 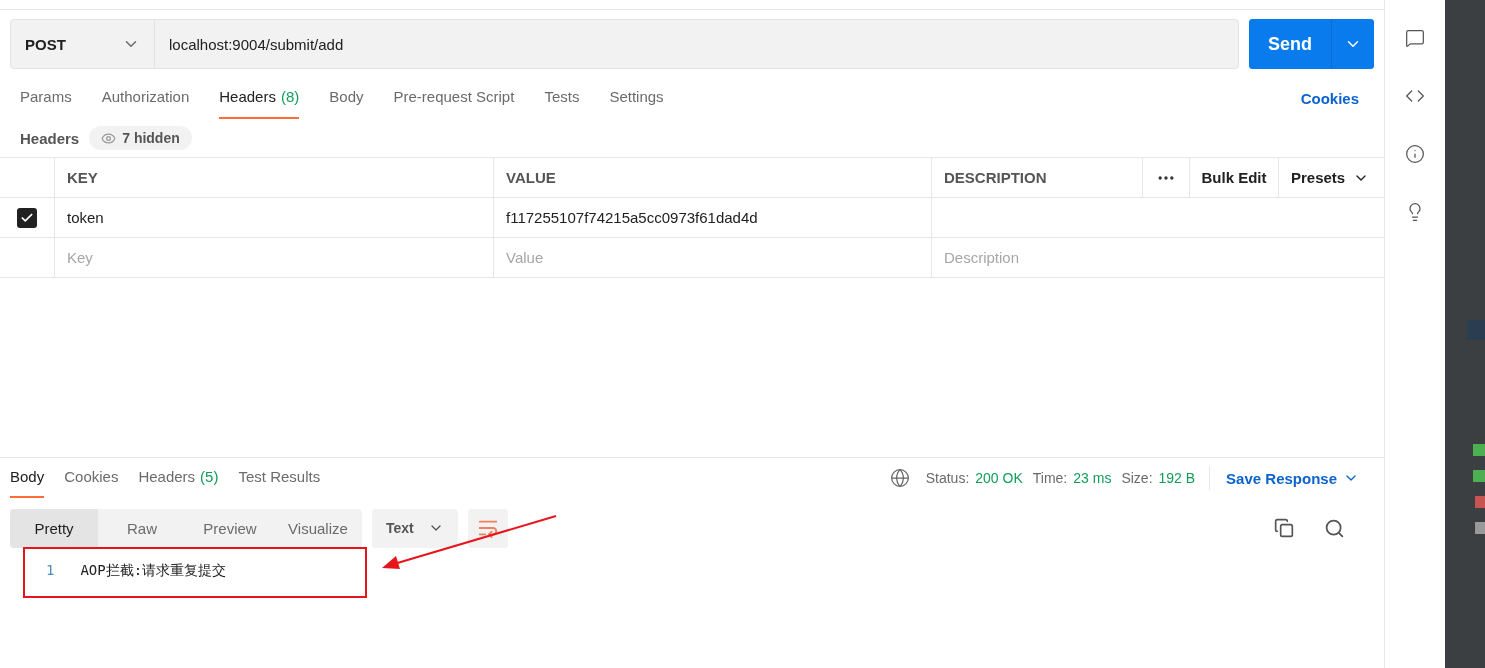 What do you see at coordinates (1037, 178) in the screenshot?
I see `column-header: DESCRIPTION` at bounding box center [1037, 178].